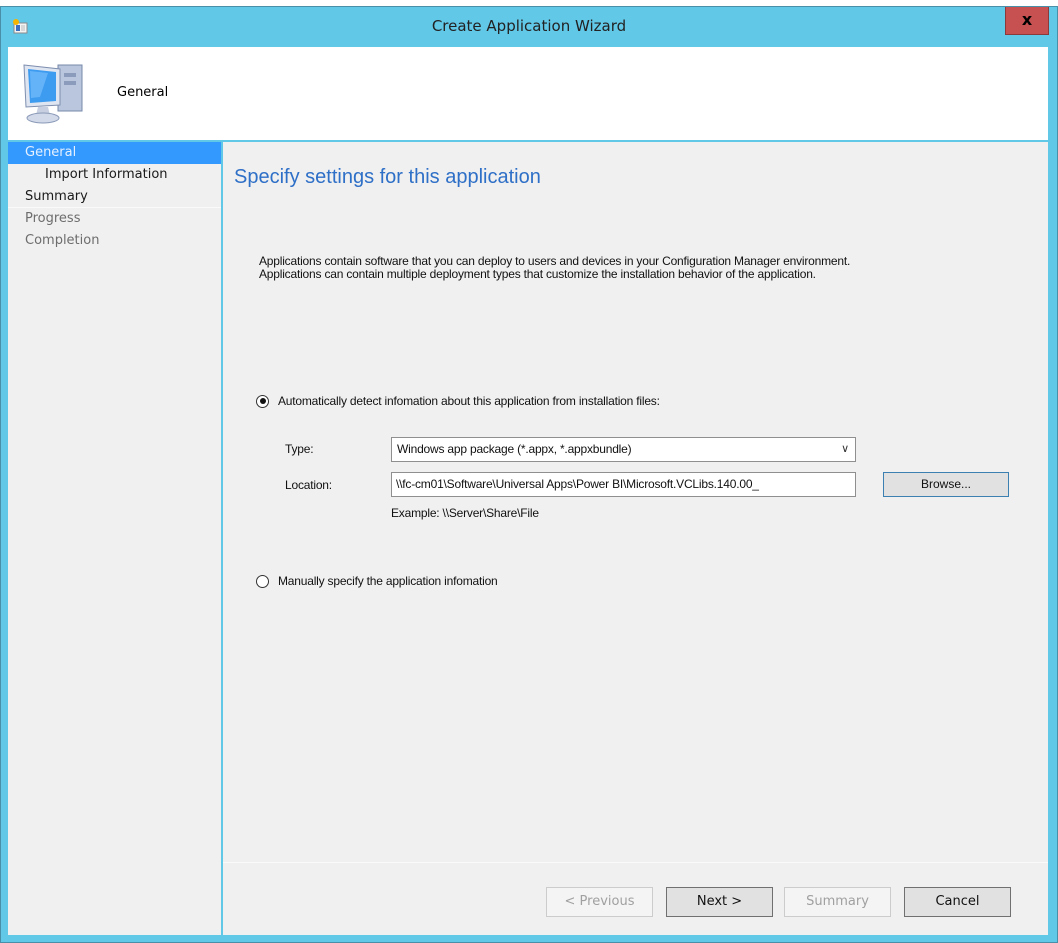 Image resolution: width=1058 pixels, height=943 pixels. Describe the element at coordinates (114, 197) in the screenshot. I see `nav-item-summary: Summary` at that location.